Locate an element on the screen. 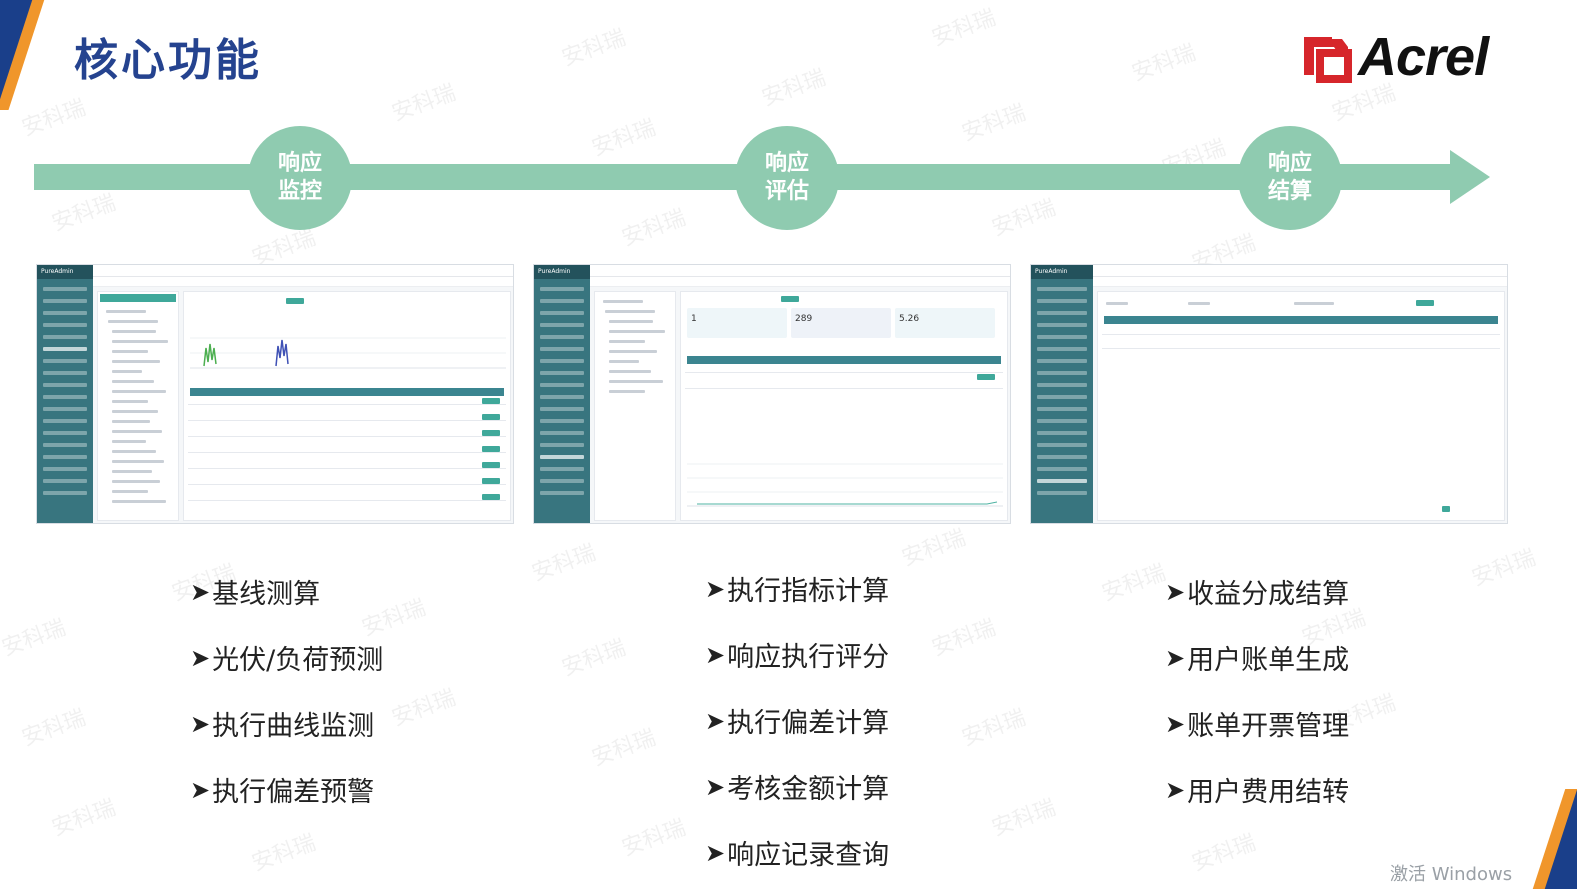  feature-item: ➤ 执行偏差计算 is located at coordinates (797, 720).